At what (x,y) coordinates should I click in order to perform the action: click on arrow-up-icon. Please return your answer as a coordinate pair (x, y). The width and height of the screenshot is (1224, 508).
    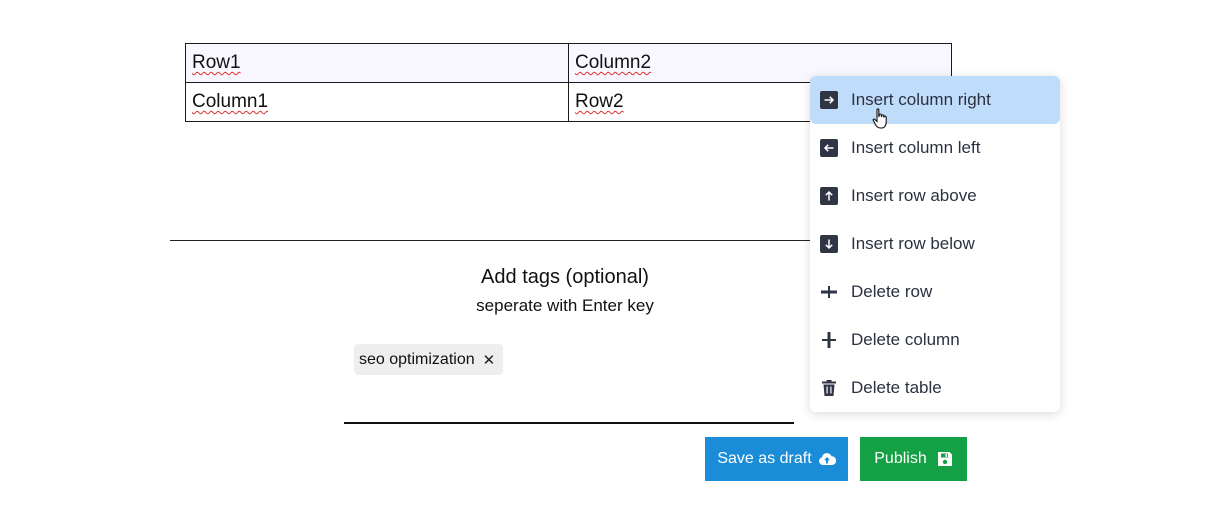
    Looking at the image, I should click on (829, 196).